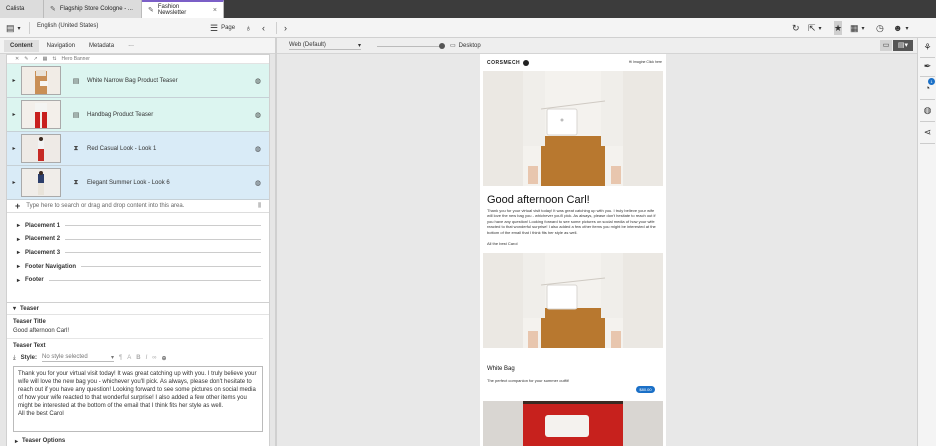  I want to click on lightbulb-button: ♁, so click(248, 28).